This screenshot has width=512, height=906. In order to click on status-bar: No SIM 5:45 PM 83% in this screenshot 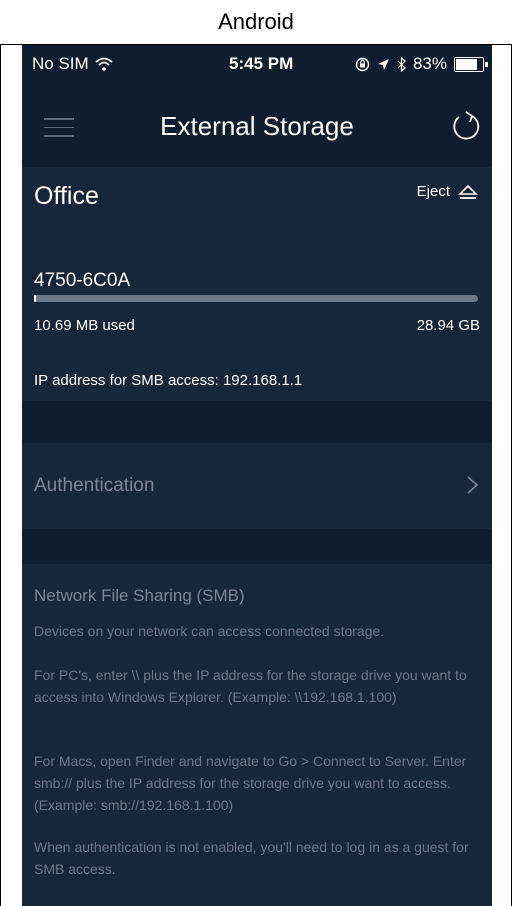, I will do `click(257, 64)`.